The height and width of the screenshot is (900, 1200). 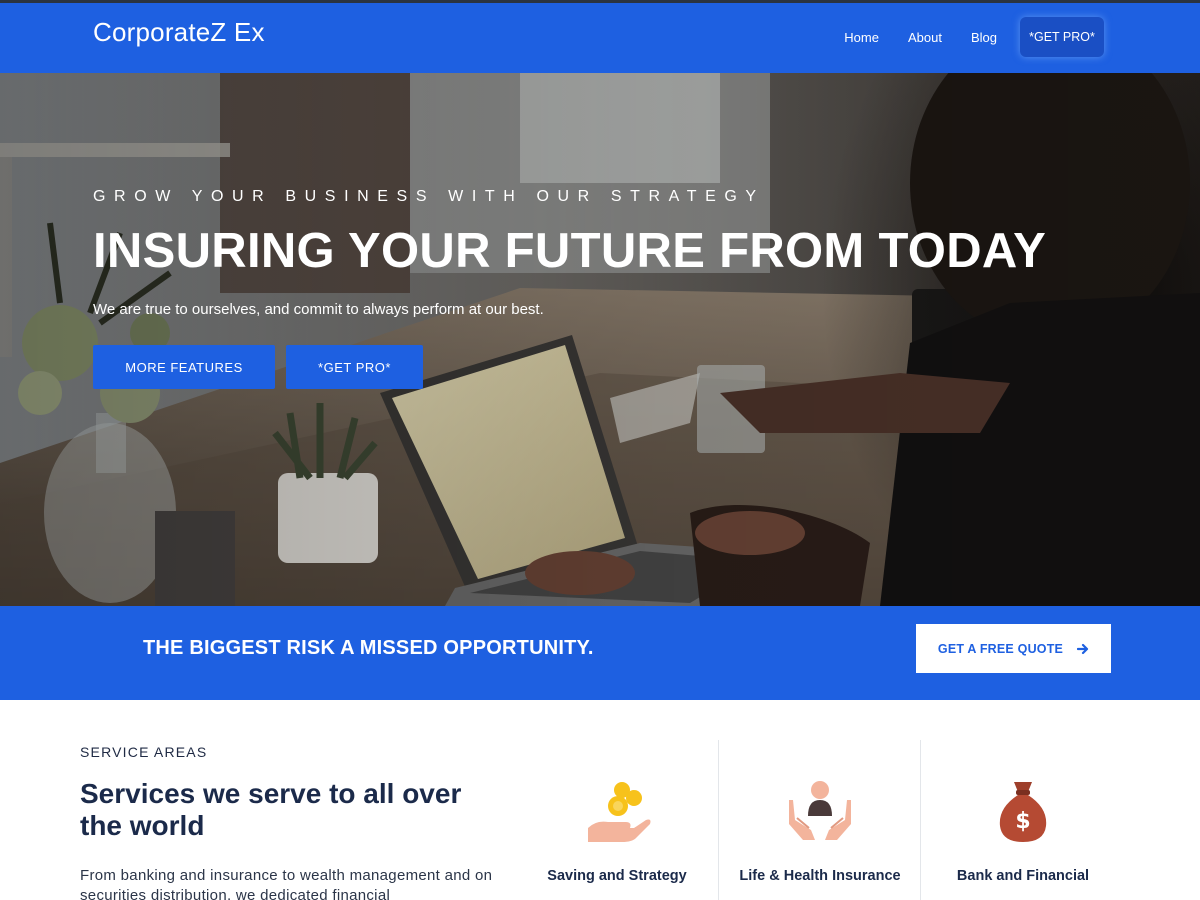 What do you see at coordinates (984, 37) in the screenshot?
I see `nav-blog: Blog` at bounding box center [984, 37].